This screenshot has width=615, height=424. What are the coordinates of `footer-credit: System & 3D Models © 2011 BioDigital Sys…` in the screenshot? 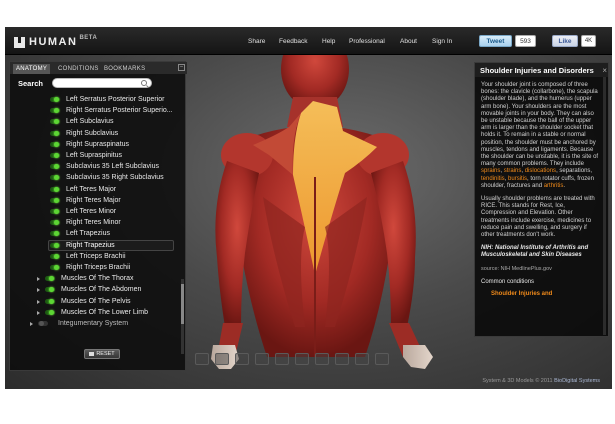 It's located at (541, 381).